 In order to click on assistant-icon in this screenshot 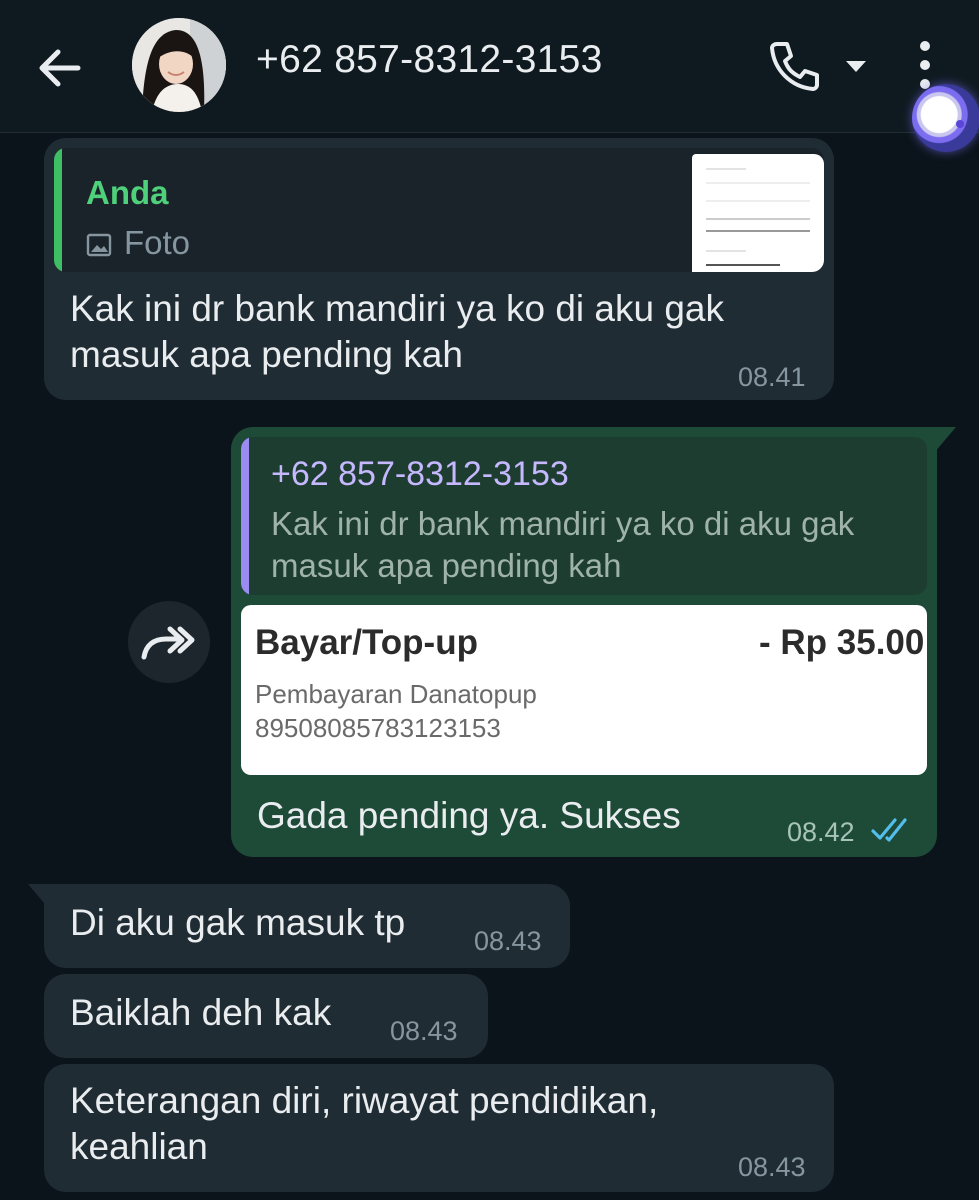, I will do `click(945, 118)`.